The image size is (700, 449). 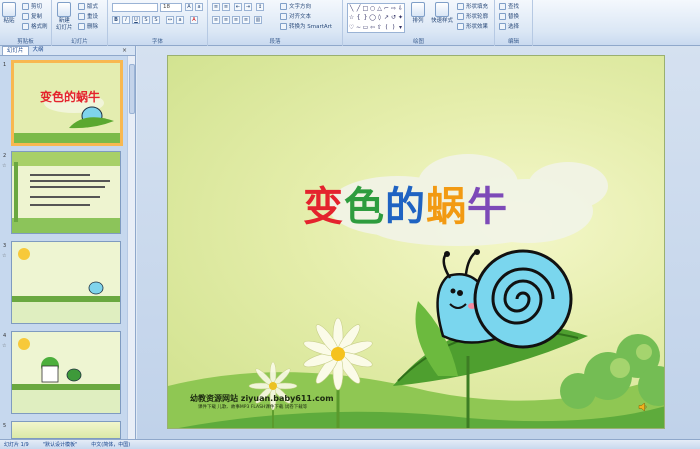 What do you see at coordinates (35, 26) in the screenshot?
I see `format-painter-button: 格式刷` at bounding box center [35, 26].